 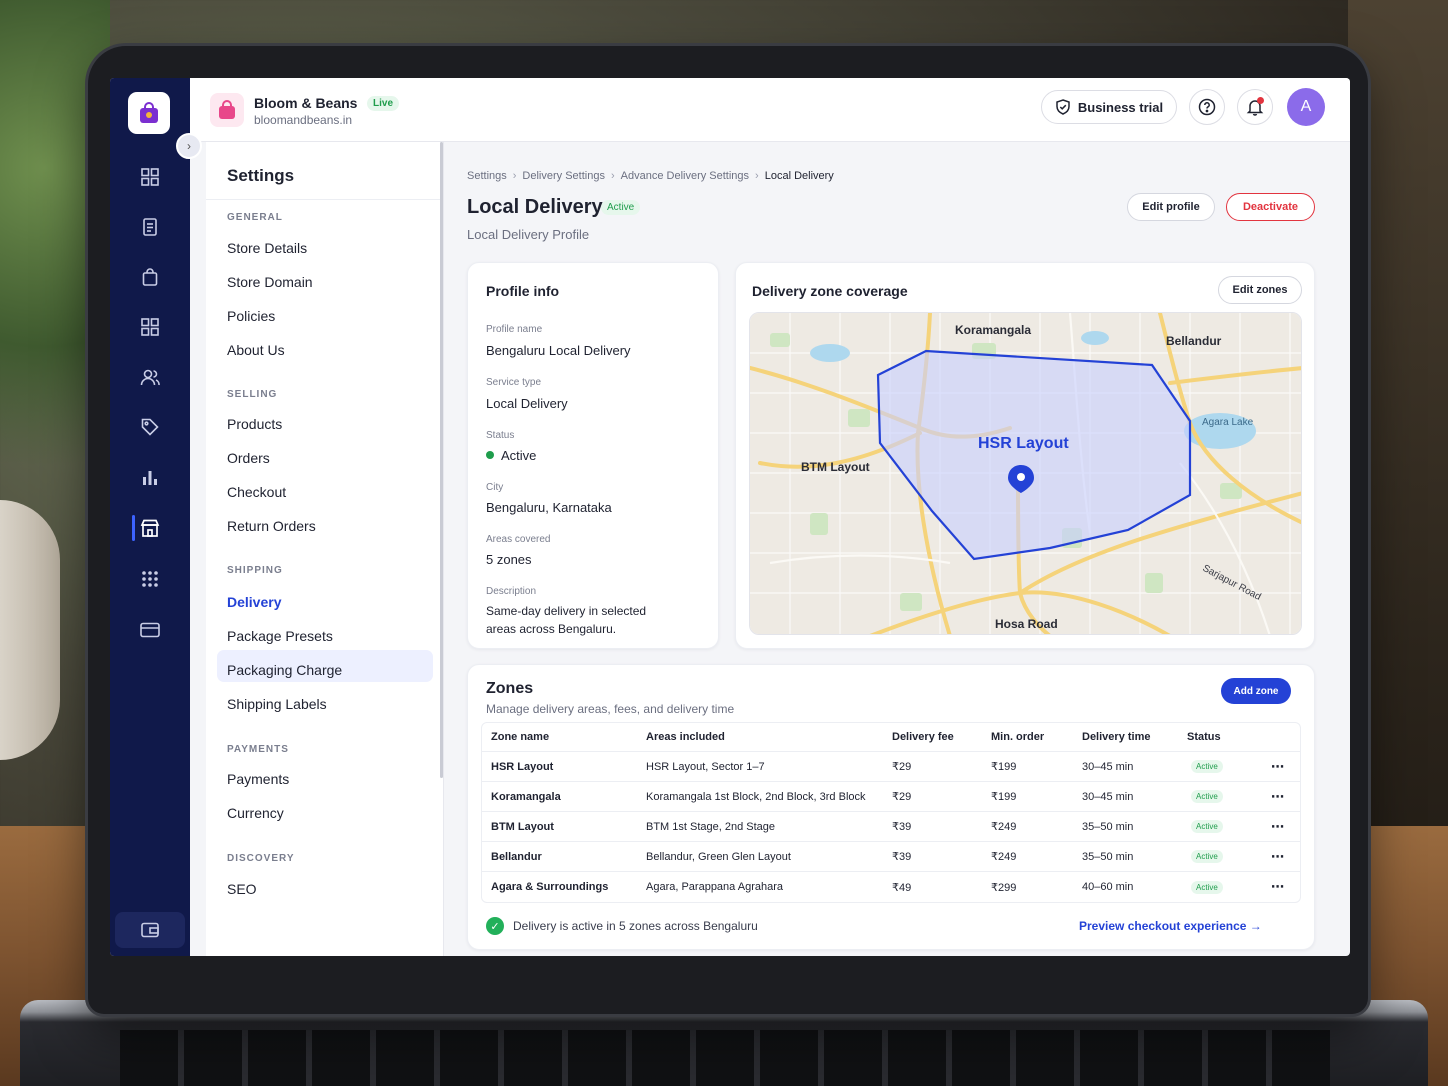 I want to click on breadcrumb-local-delivery: Local Delivery, so click(x=799, y=176).